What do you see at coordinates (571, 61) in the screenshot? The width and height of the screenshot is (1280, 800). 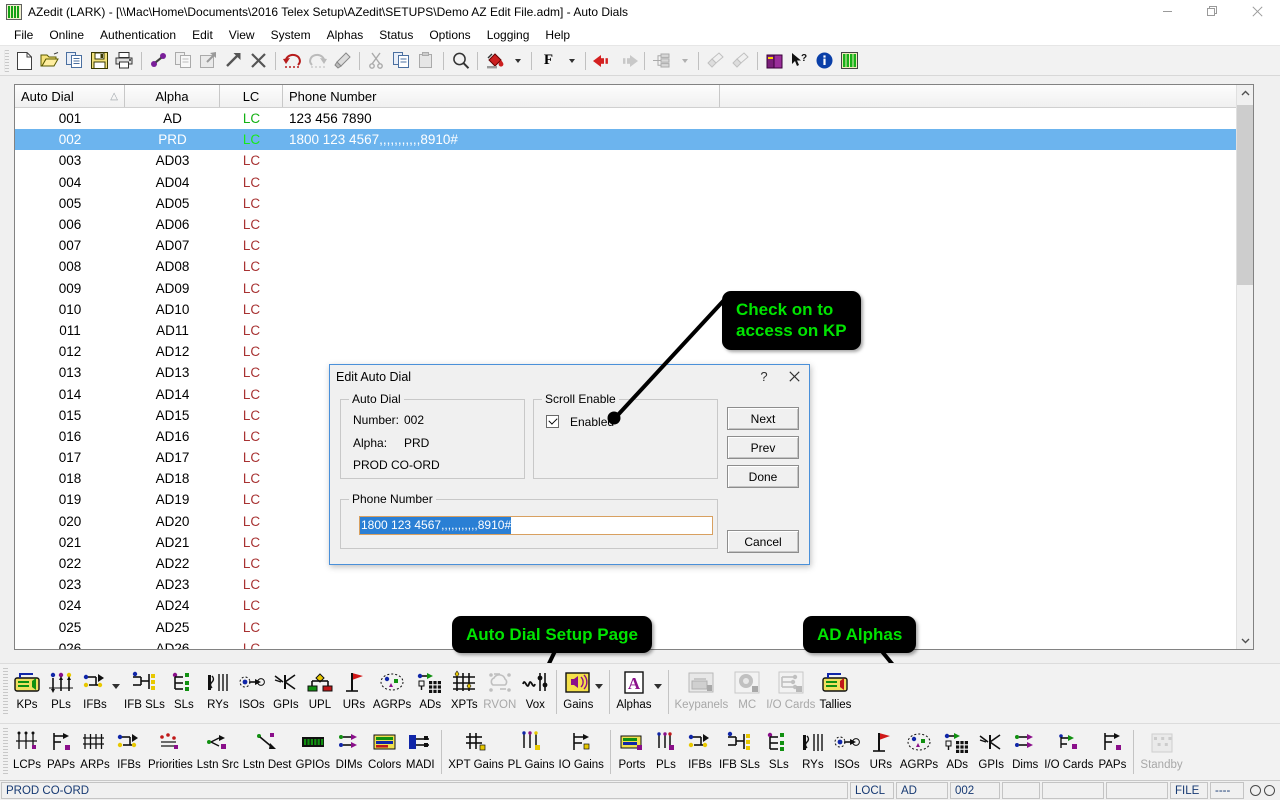 I see `font-dropdown` at bounding box center [571, 61].